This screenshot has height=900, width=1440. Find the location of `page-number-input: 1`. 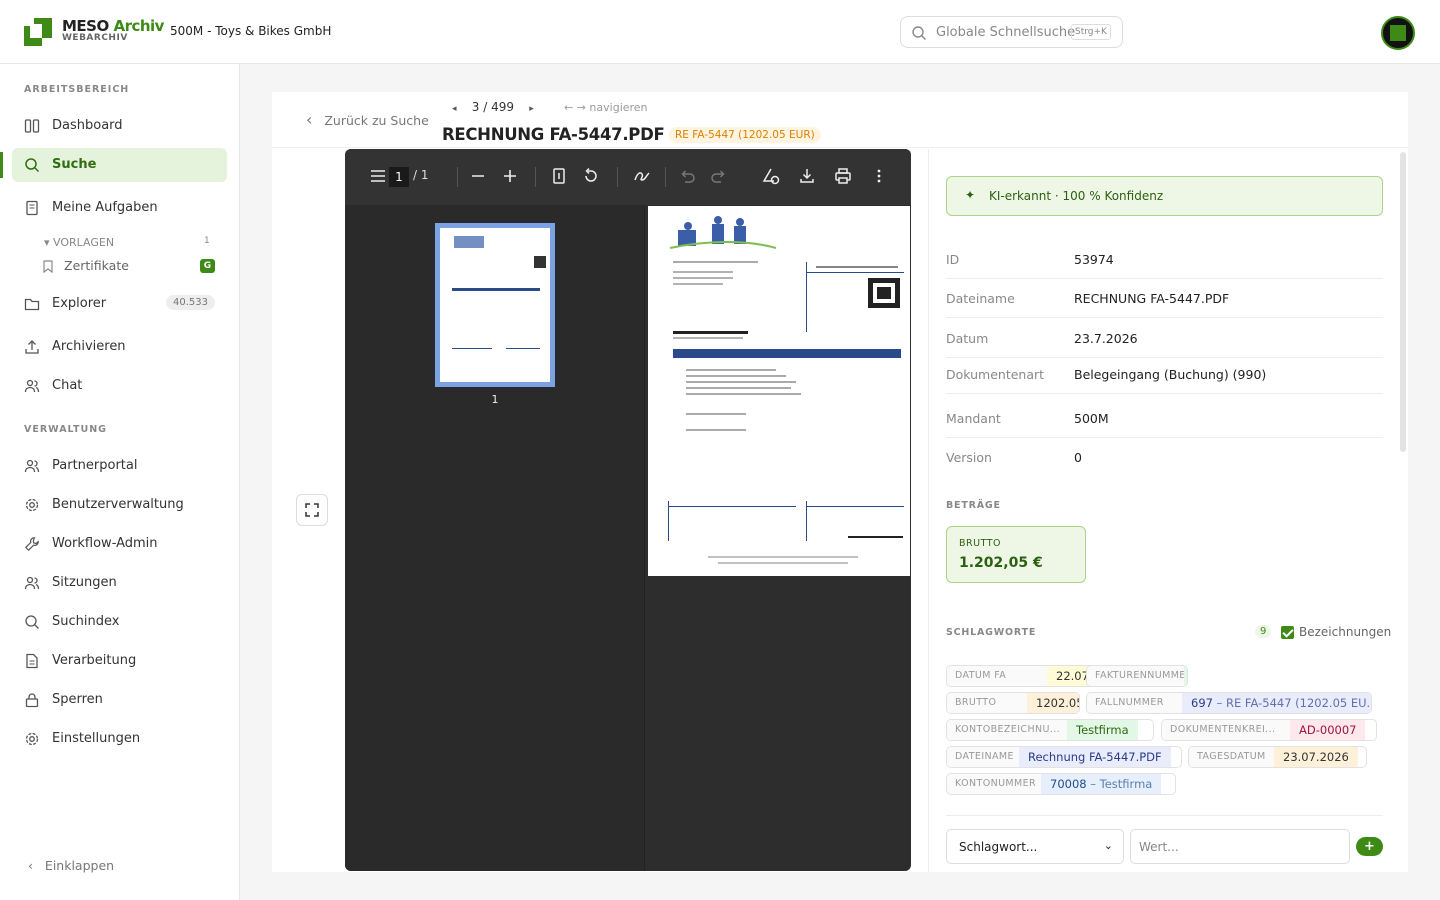

page-number-input: 1 is located at coordinates (399, 177).